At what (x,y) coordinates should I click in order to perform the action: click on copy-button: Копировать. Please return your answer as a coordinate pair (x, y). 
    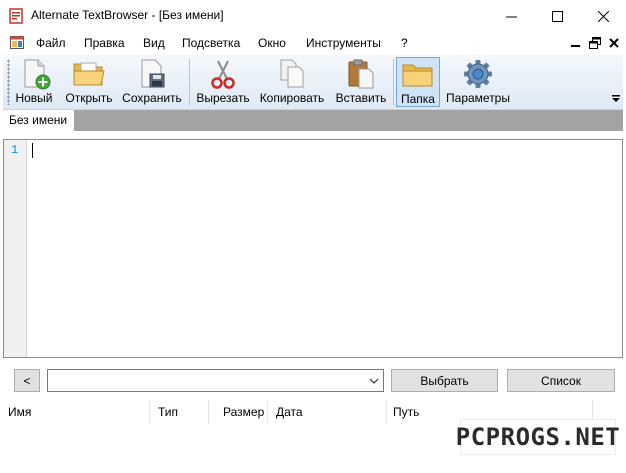
    Looking at the image, I should click on (292, 82).